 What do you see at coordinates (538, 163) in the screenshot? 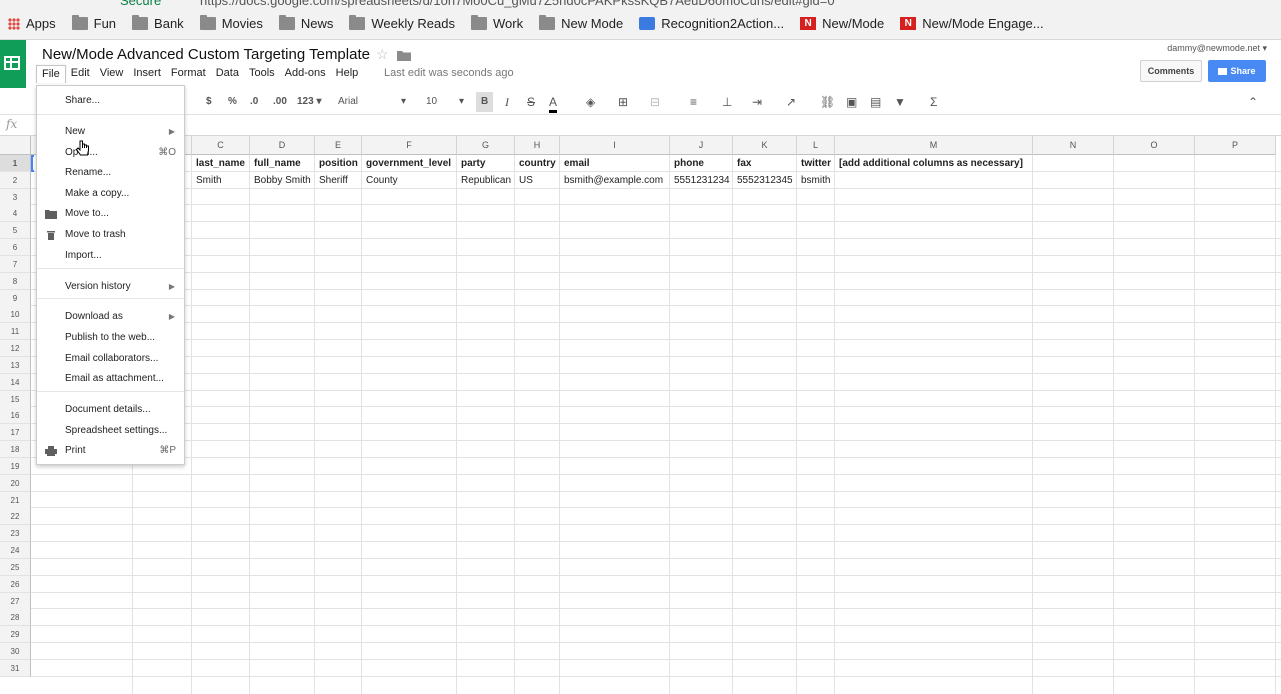
I see `cell-h1: country` at bounding box center [538, 163].